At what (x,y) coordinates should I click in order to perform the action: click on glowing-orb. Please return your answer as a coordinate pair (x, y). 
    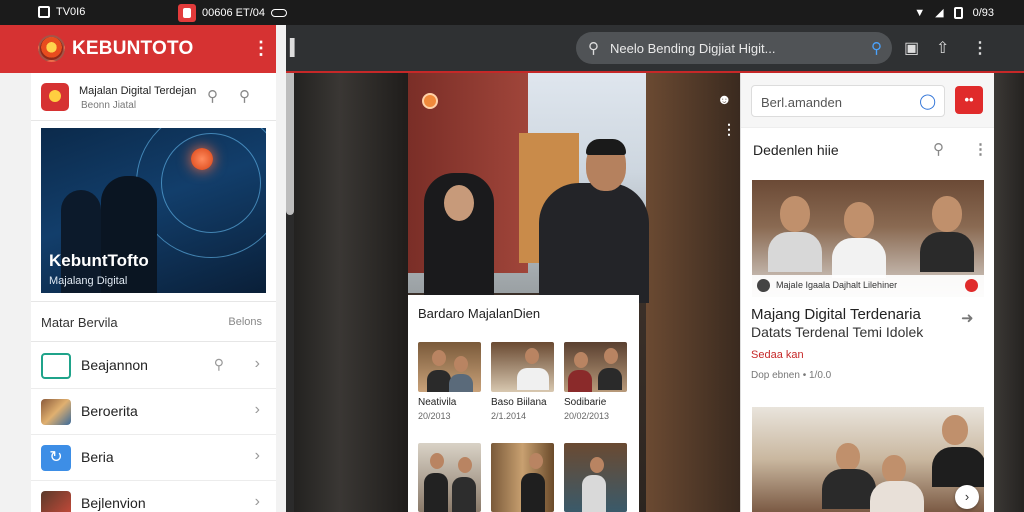
    Looking at the image, I should click on (202, 159).